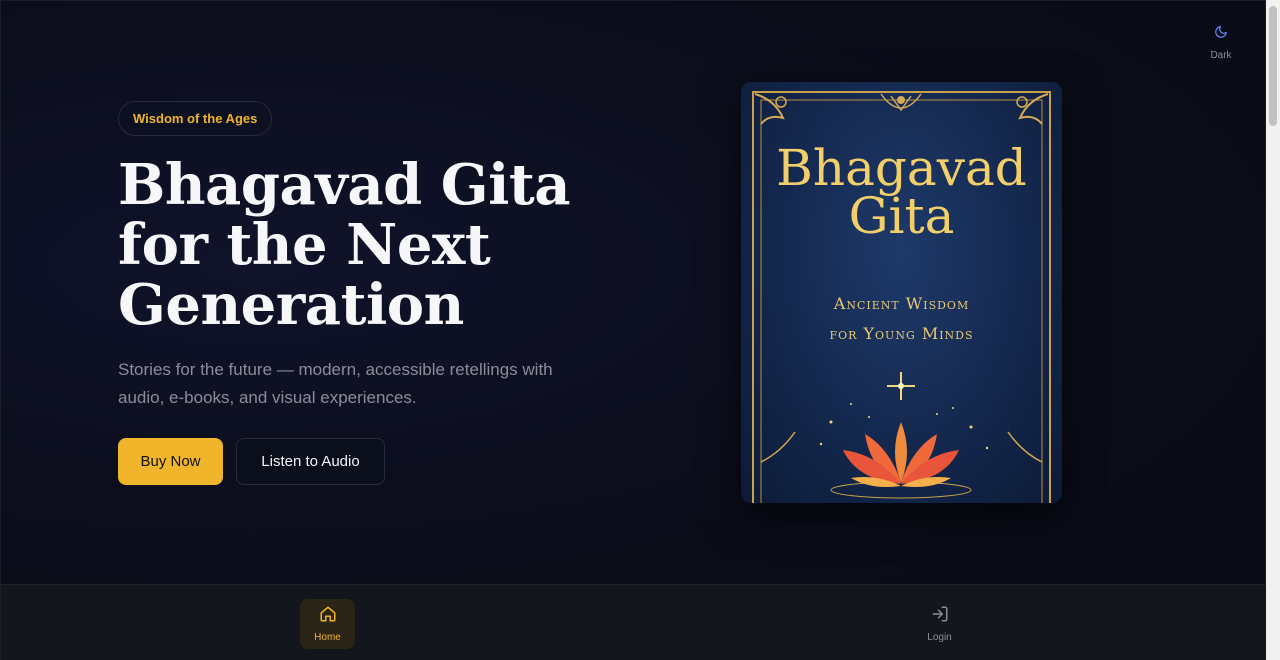 This screenshot has width=1280, height=660. I want to click on nav-item-home: Home, so click(327, 624).